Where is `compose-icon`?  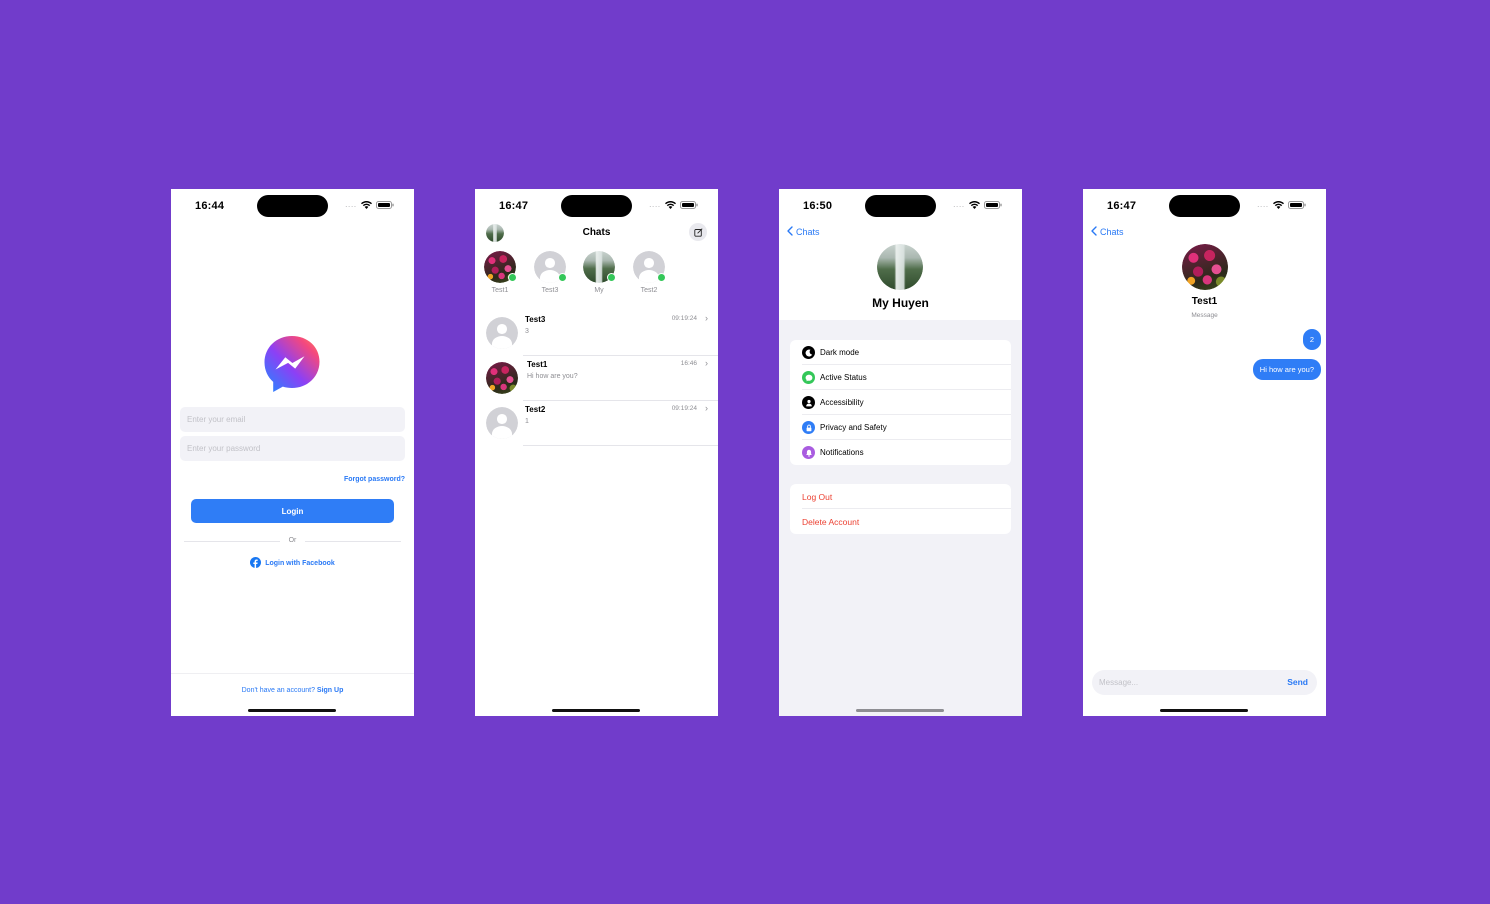
compose-icon is located at coordinates (698, 232).